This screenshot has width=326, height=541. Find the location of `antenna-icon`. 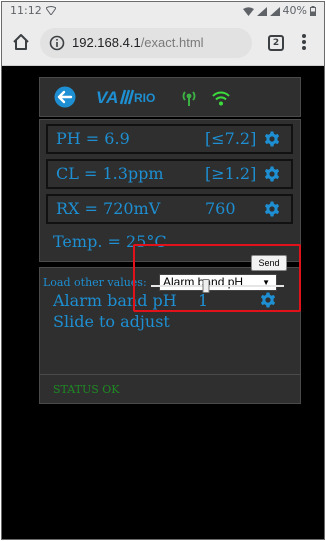

antenna-icon is located at coordinates (189, 98).